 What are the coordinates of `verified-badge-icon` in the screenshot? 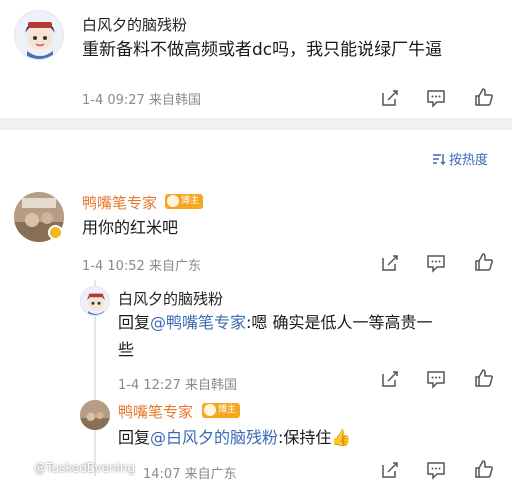 It's located at (55, 232).